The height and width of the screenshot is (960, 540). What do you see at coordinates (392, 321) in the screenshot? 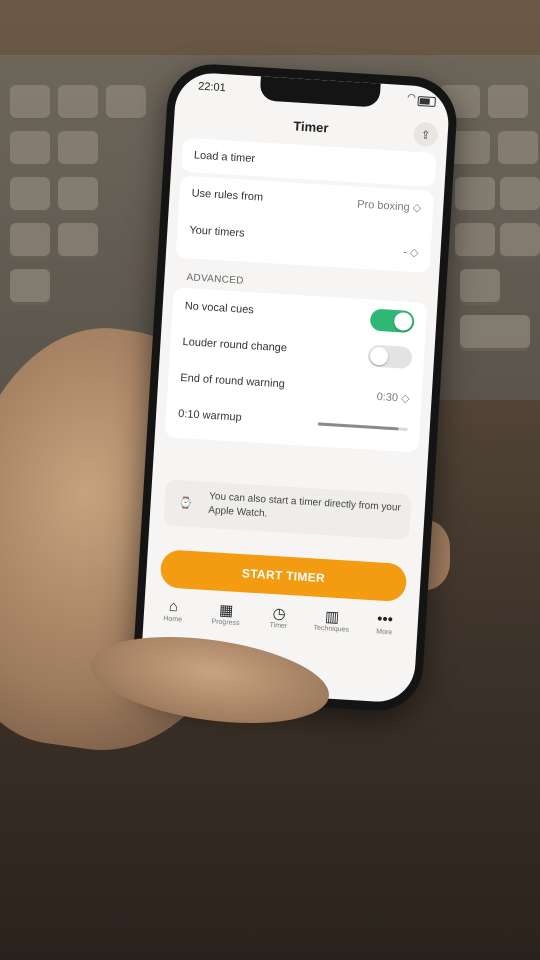
I see `no-vocal-cues-toggle` at bounding box center [392, 321].